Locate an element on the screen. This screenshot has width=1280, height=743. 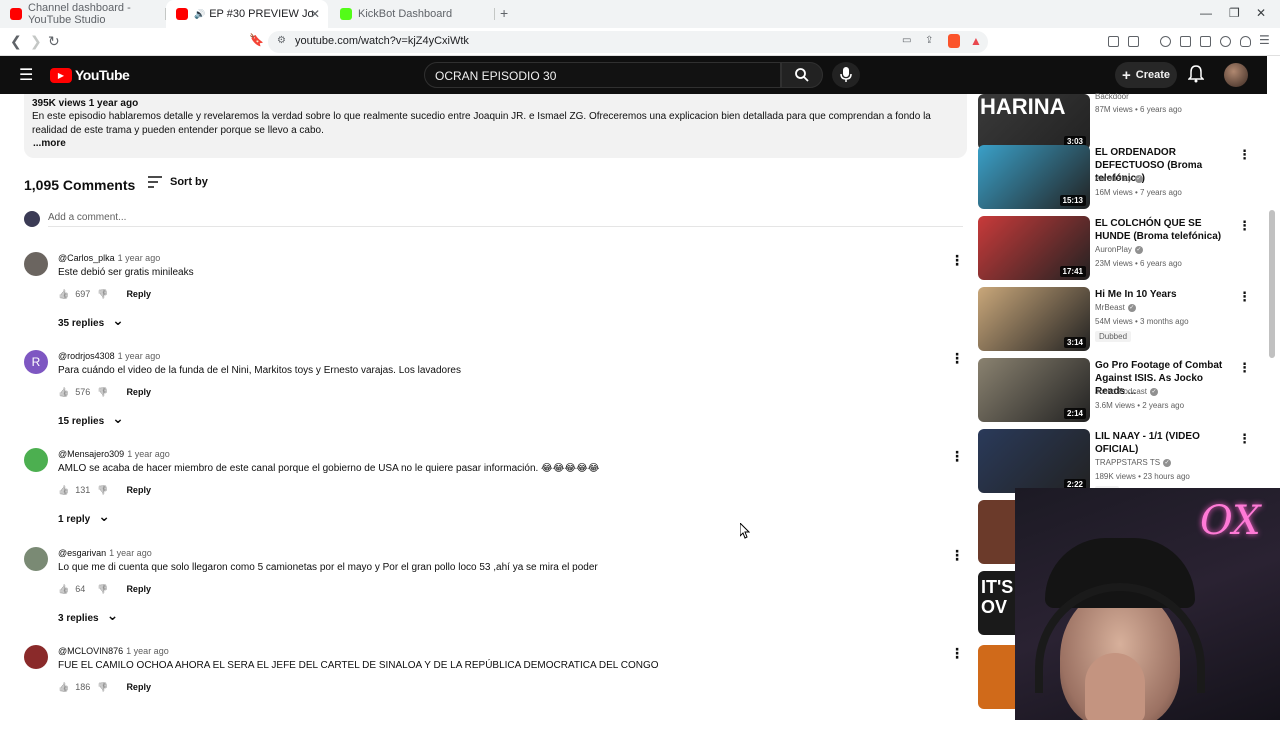
video-title: Hi Me In 10 Years is located at coordinates (1165, 294).